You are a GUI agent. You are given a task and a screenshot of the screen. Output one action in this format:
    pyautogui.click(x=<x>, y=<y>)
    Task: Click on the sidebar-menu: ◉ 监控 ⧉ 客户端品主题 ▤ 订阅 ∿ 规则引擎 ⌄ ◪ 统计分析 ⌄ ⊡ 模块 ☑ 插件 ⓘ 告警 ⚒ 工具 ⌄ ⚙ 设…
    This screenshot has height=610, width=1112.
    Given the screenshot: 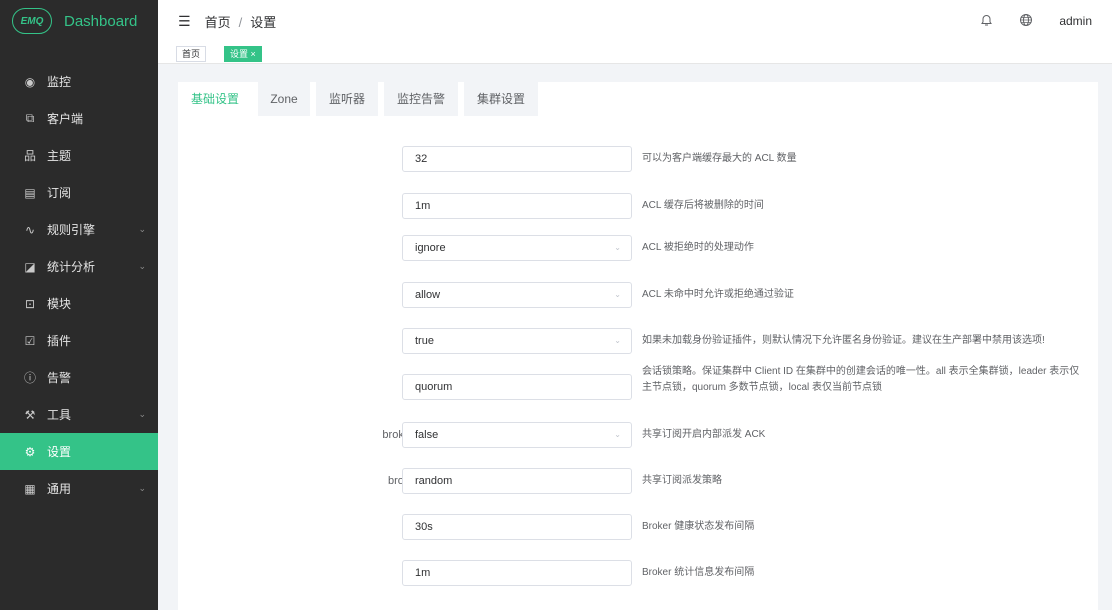 What is the action you would take?
    pyautogui.click(x=79, y=285)
    